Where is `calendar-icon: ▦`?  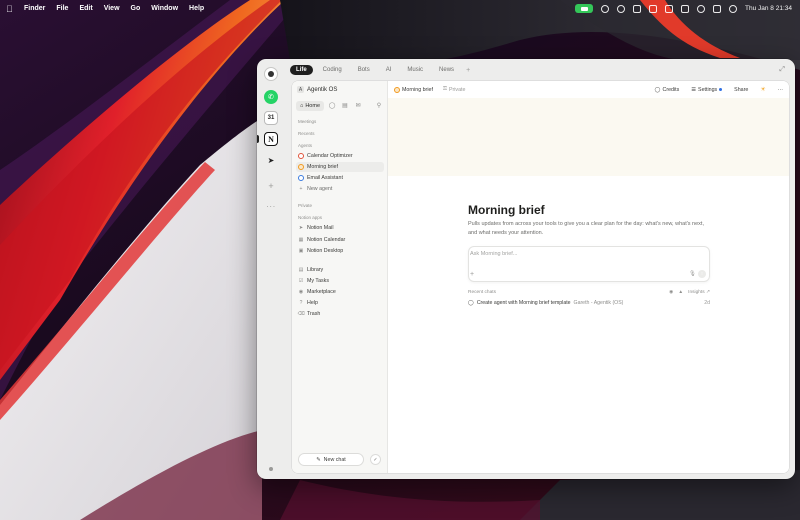 calendar-icon: ▦ is located at coordinates (301, 240).